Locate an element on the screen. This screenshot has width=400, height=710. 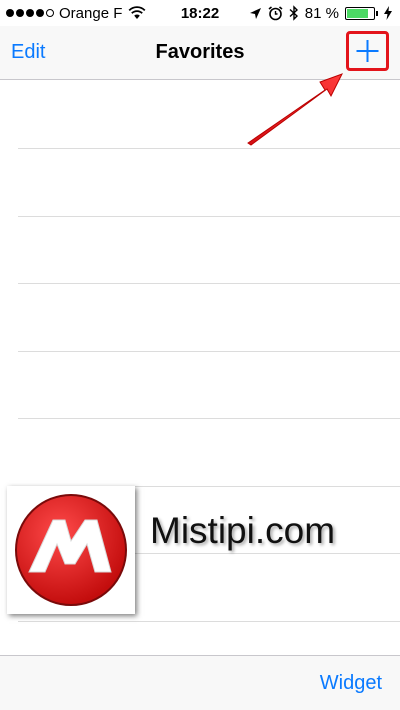
row-separator is located at coordinates (209, 621).